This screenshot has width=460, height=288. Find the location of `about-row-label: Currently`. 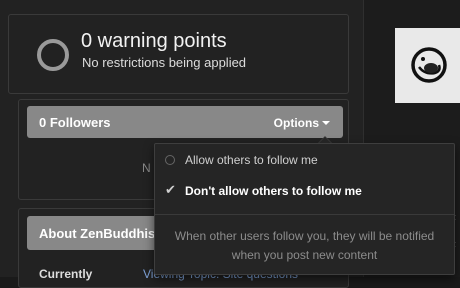

about-row-label: Currently is located at coordinates (66, 274).